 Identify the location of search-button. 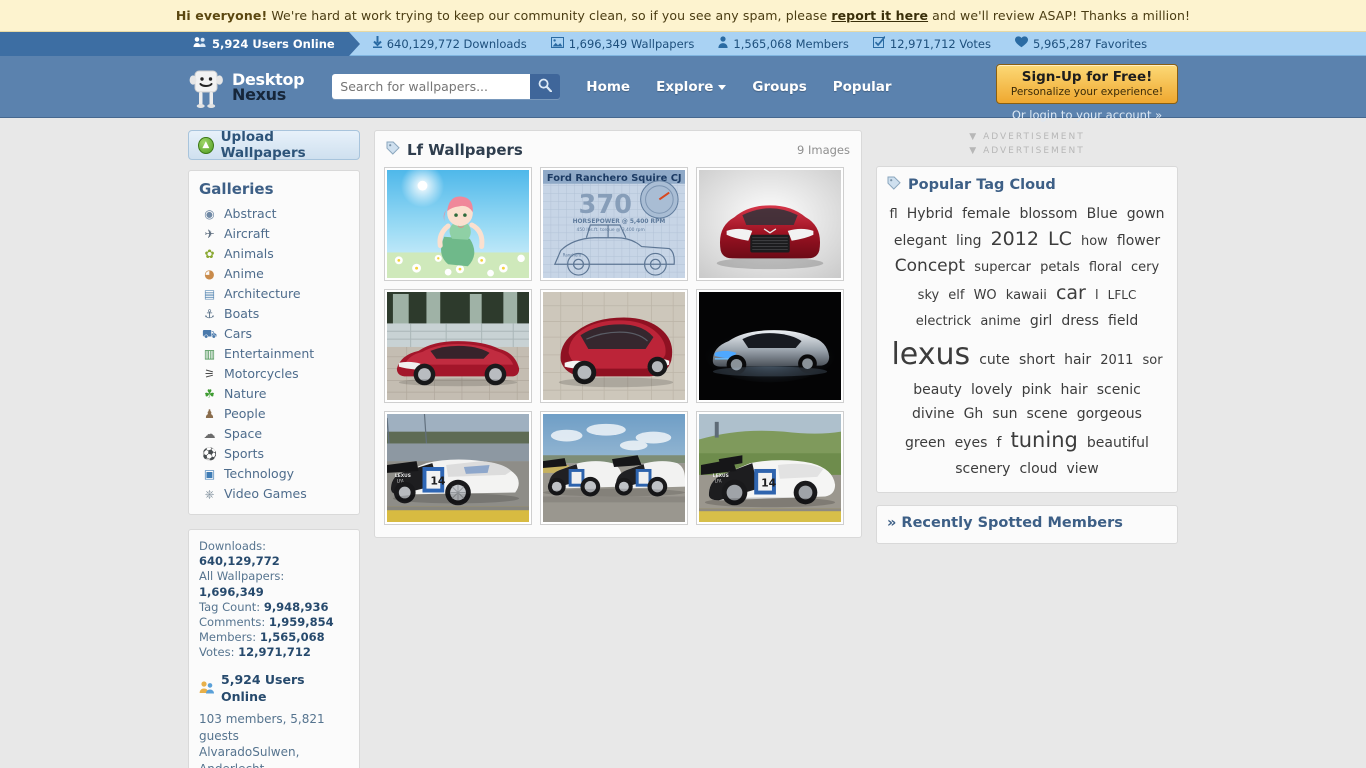
(545, 86).